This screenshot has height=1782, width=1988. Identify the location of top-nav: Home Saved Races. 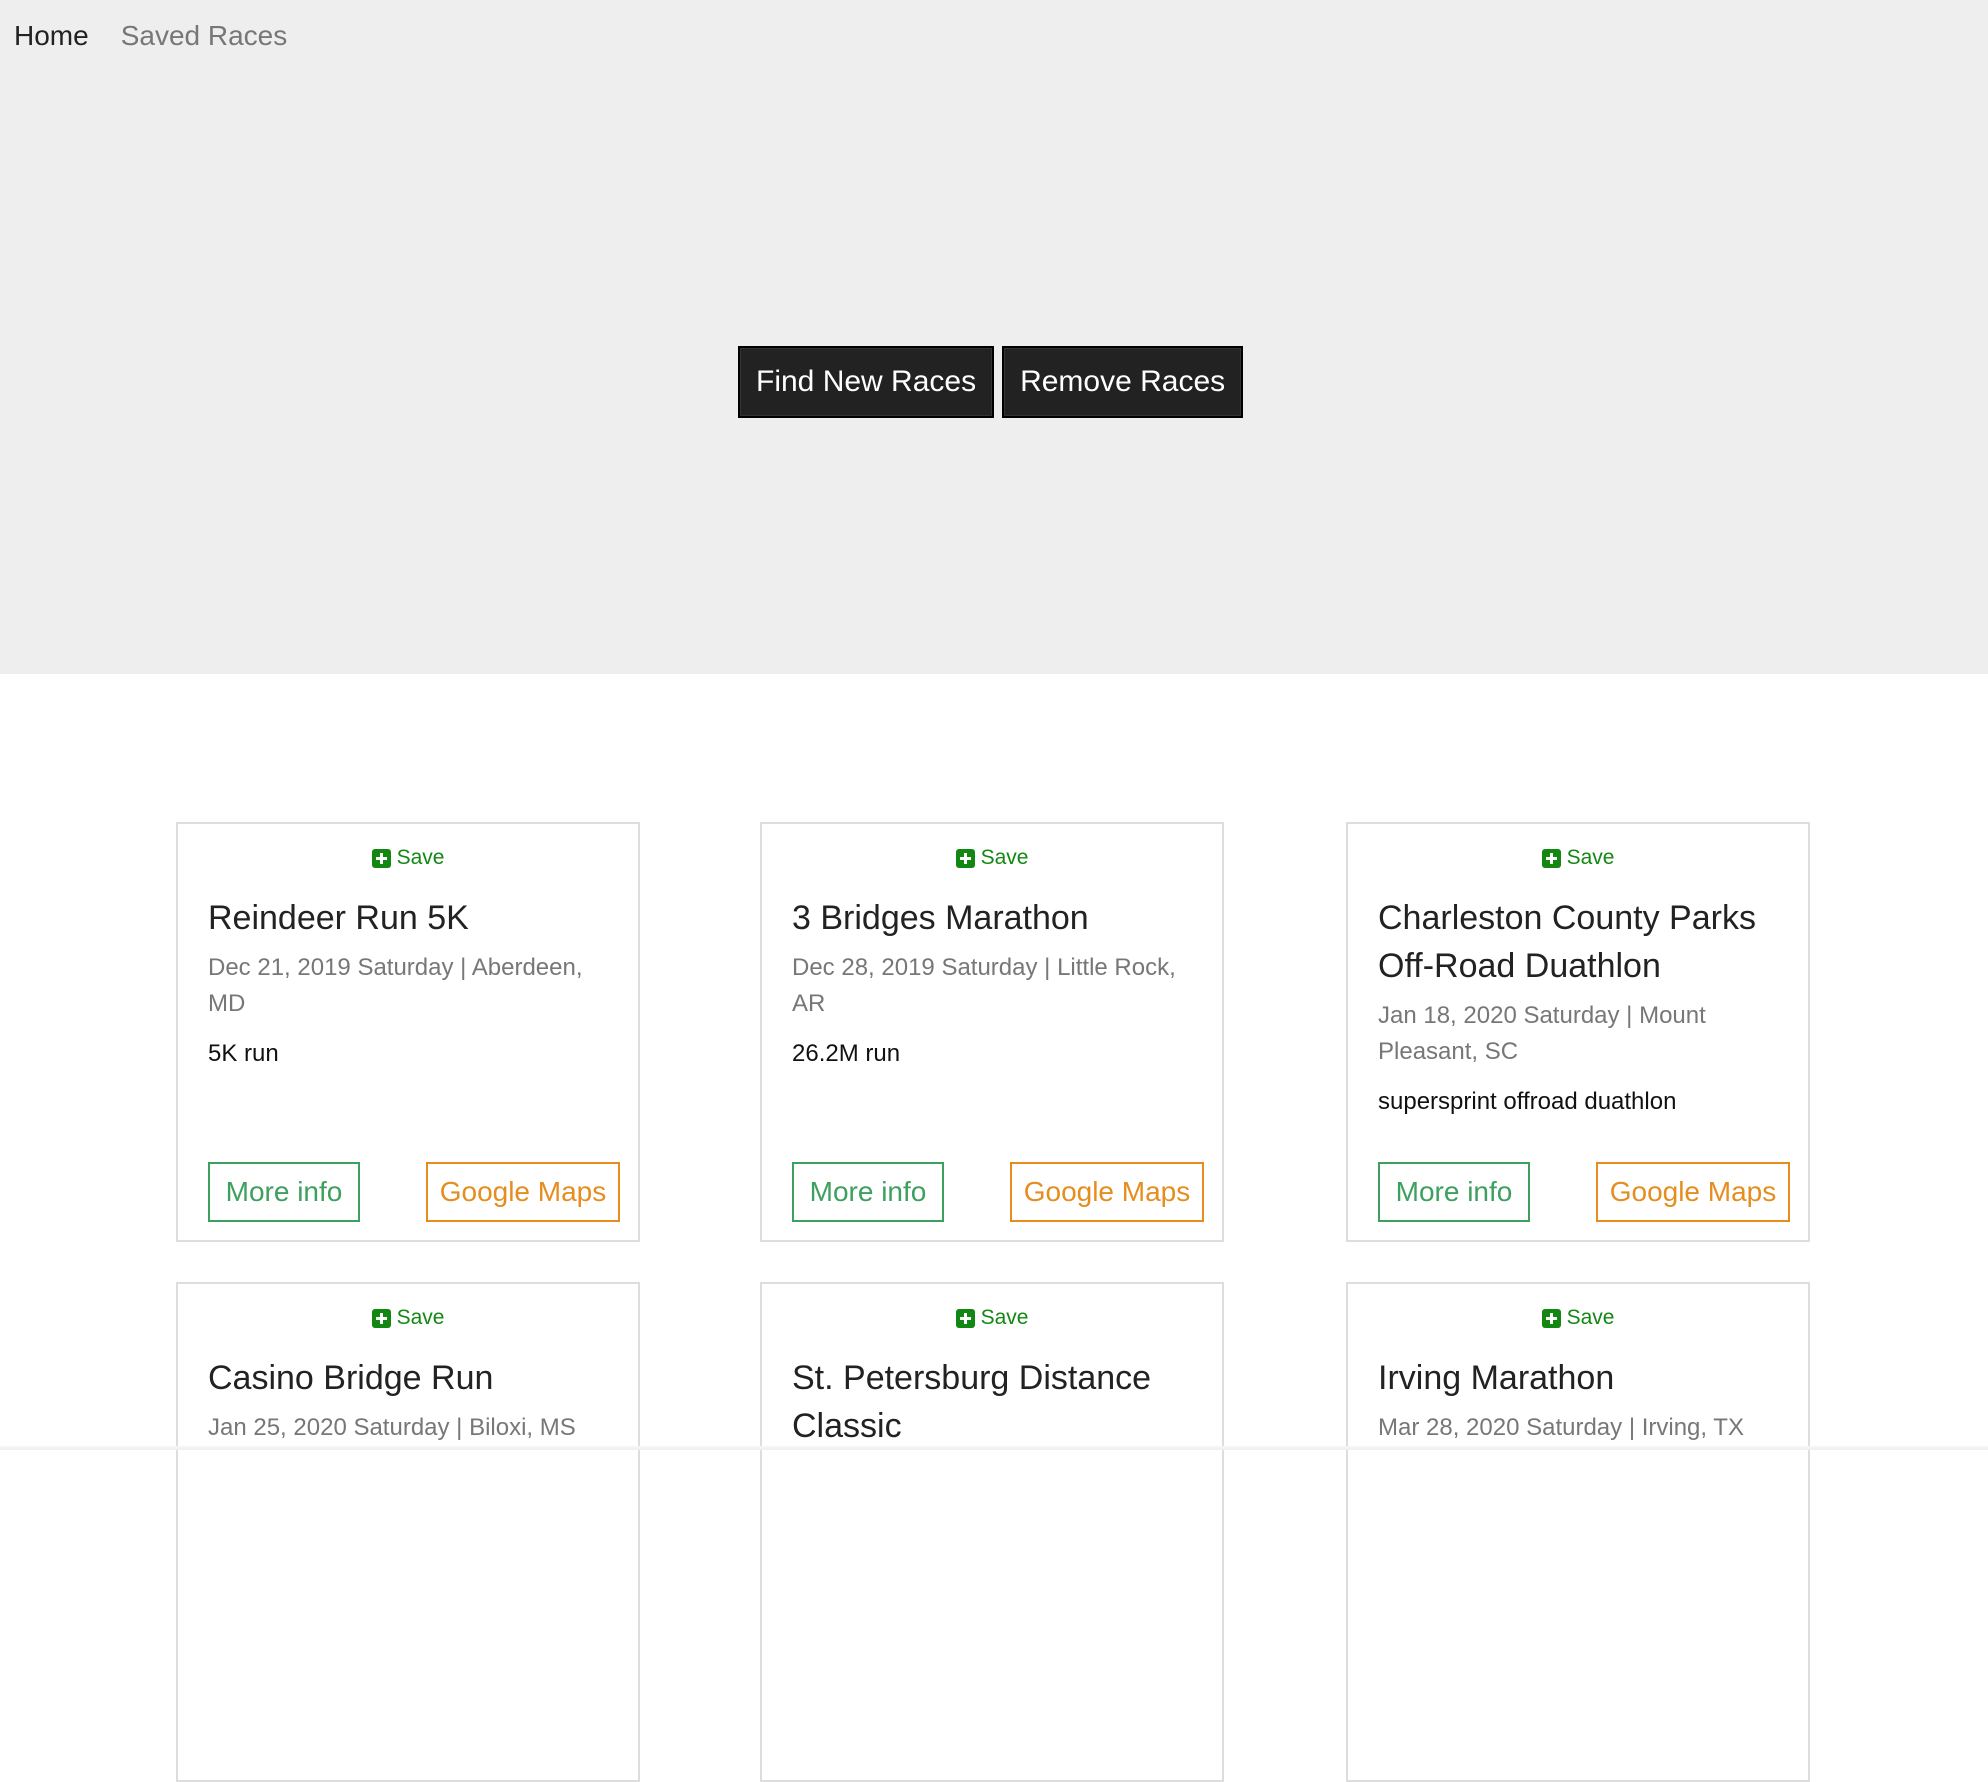
(150, 36).